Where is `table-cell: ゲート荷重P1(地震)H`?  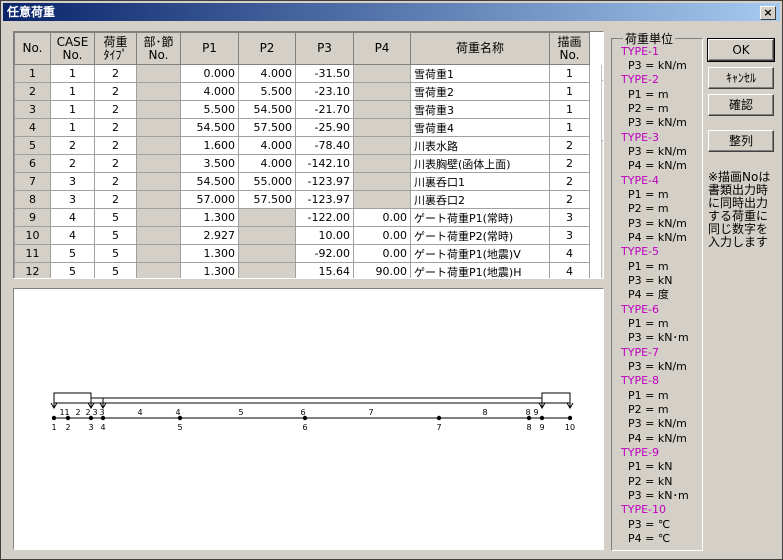
table-cell: ゲート荷重P1(地震)H is located at coordinates (480, 270).